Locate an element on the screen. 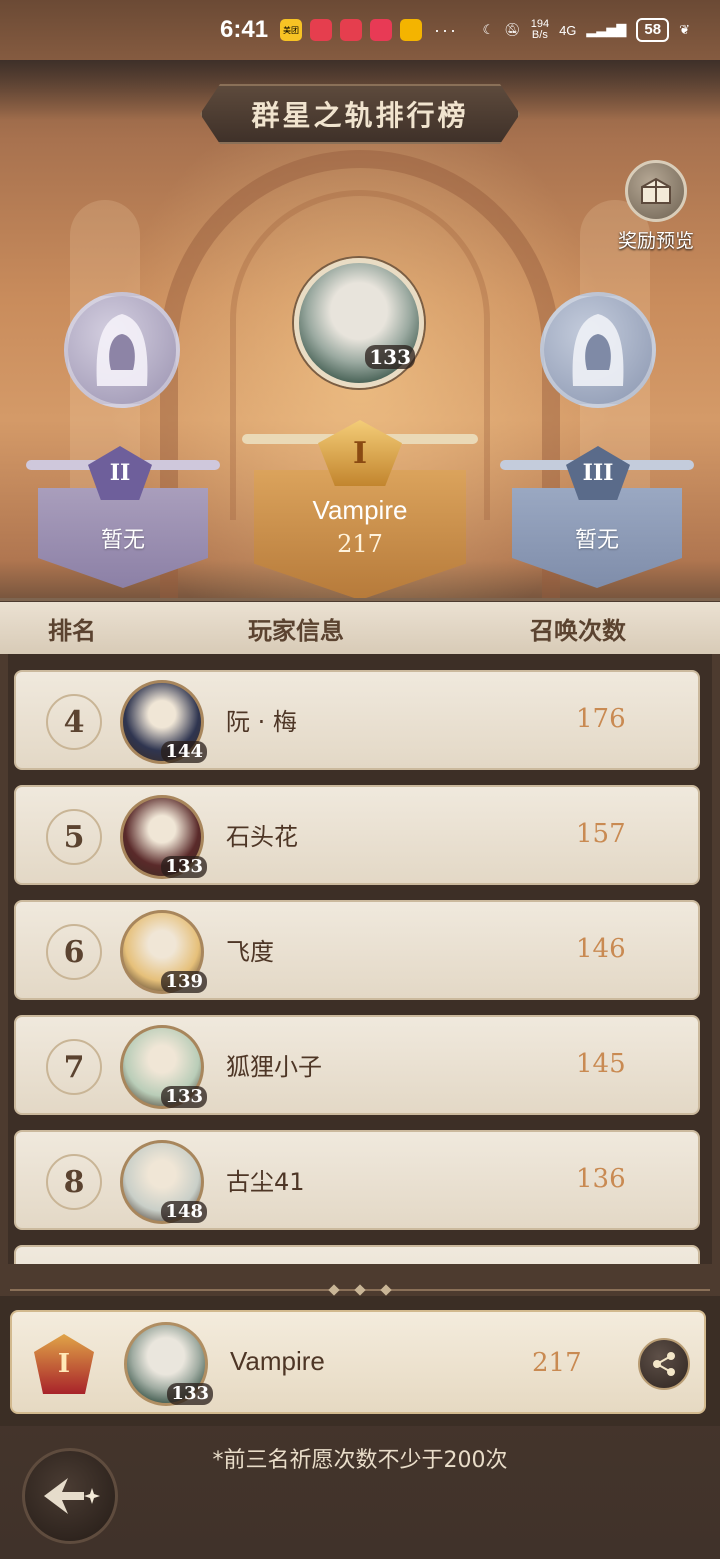 This screenshot has width=720, height=1559. header-player: 玩家信息 is located at coordinates (296, 630).